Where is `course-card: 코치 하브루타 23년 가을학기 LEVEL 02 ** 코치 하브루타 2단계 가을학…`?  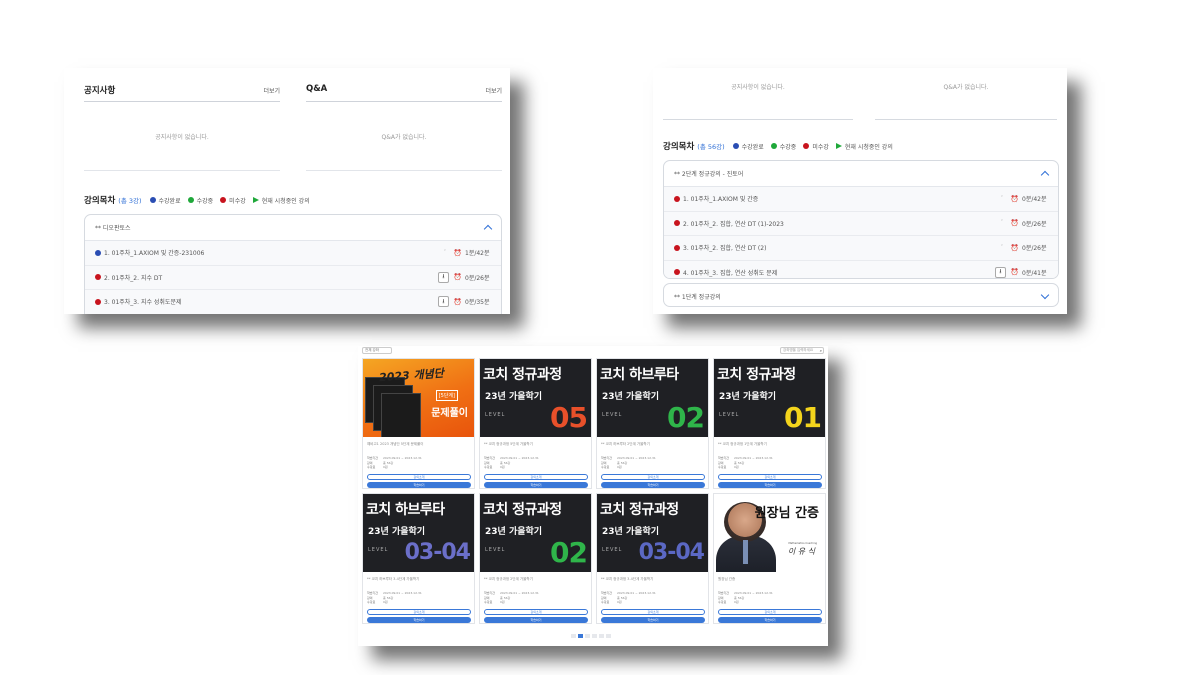 course-card: 코치 하브루타 23년 가을학기 LEVEL 02 ** 코치 하브루타 2단계 가을학… is located at coordinates (652, 423).